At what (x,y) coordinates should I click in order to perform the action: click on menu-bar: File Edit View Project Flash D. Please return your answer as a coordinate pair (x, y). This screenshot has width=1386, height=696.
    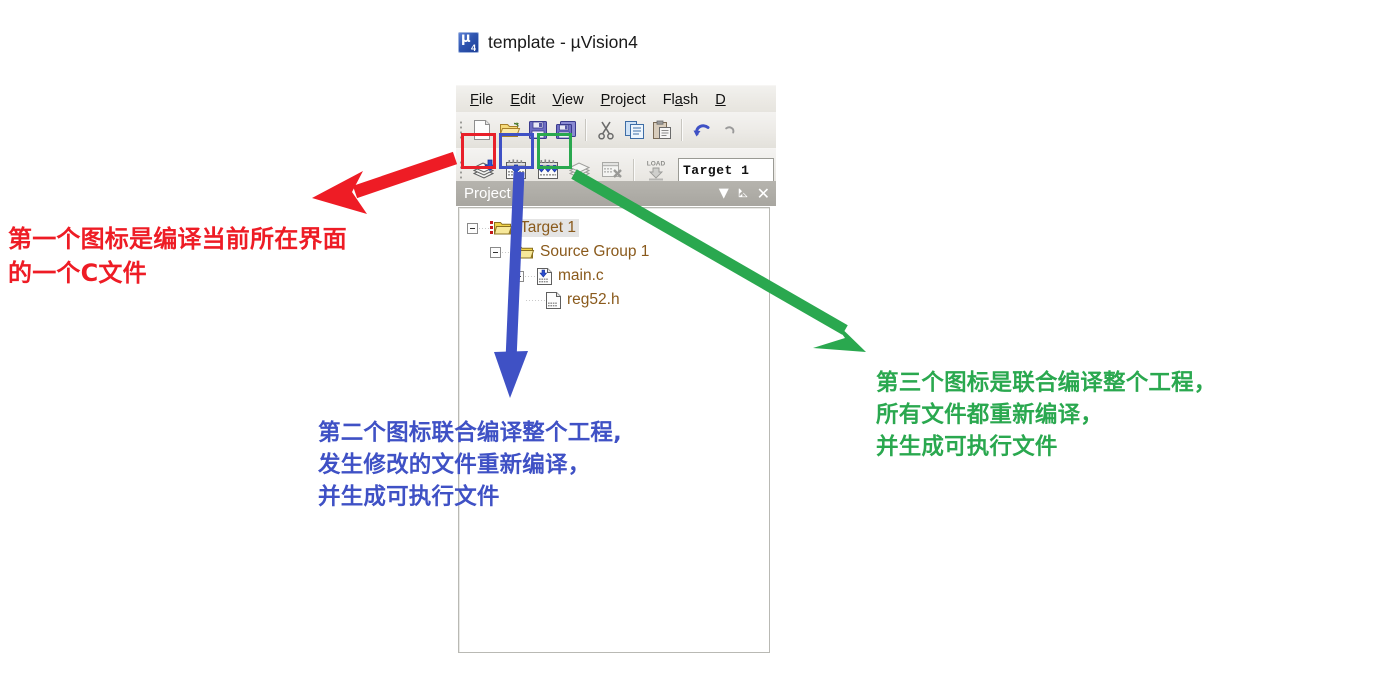
    Looking at the image, I should click on (616, 99).